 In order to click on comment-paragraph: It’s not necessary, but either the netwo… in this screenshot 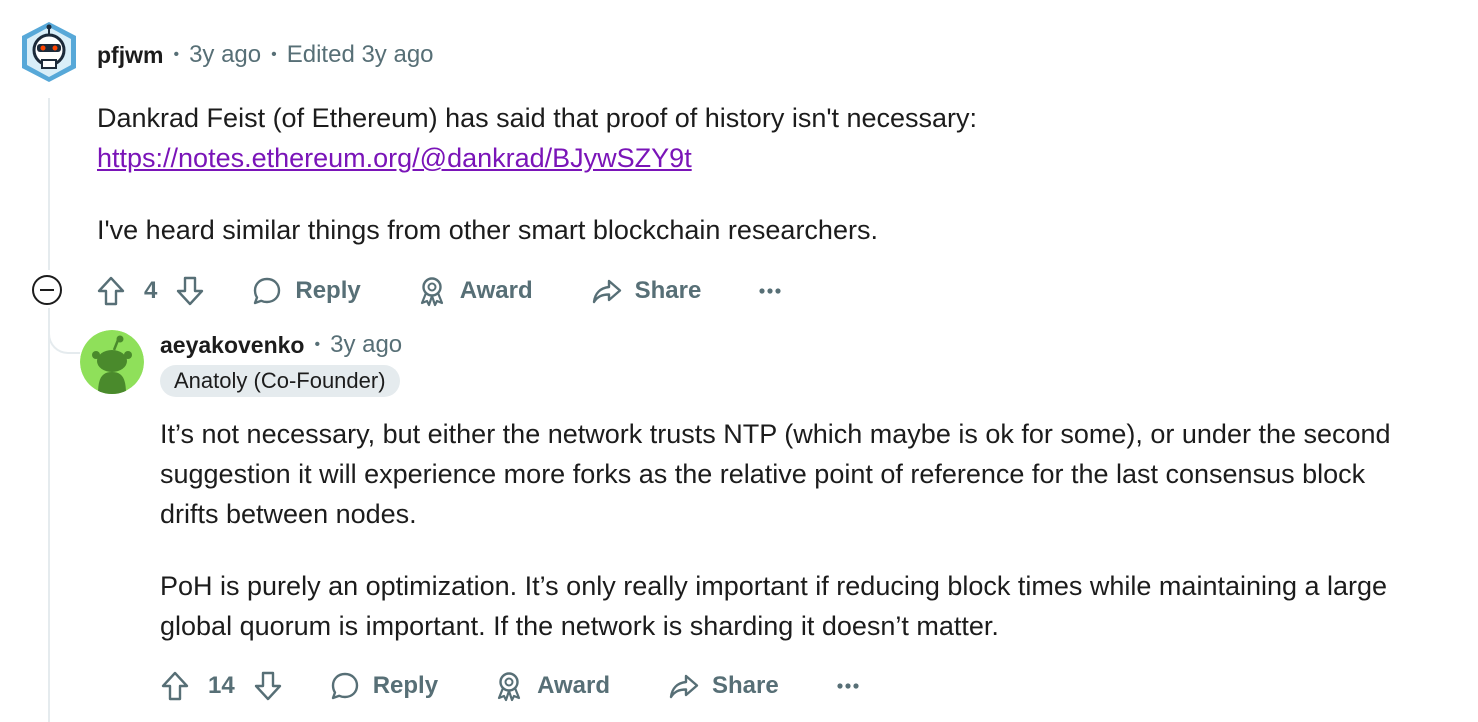, I will do `click(775, 474)`.